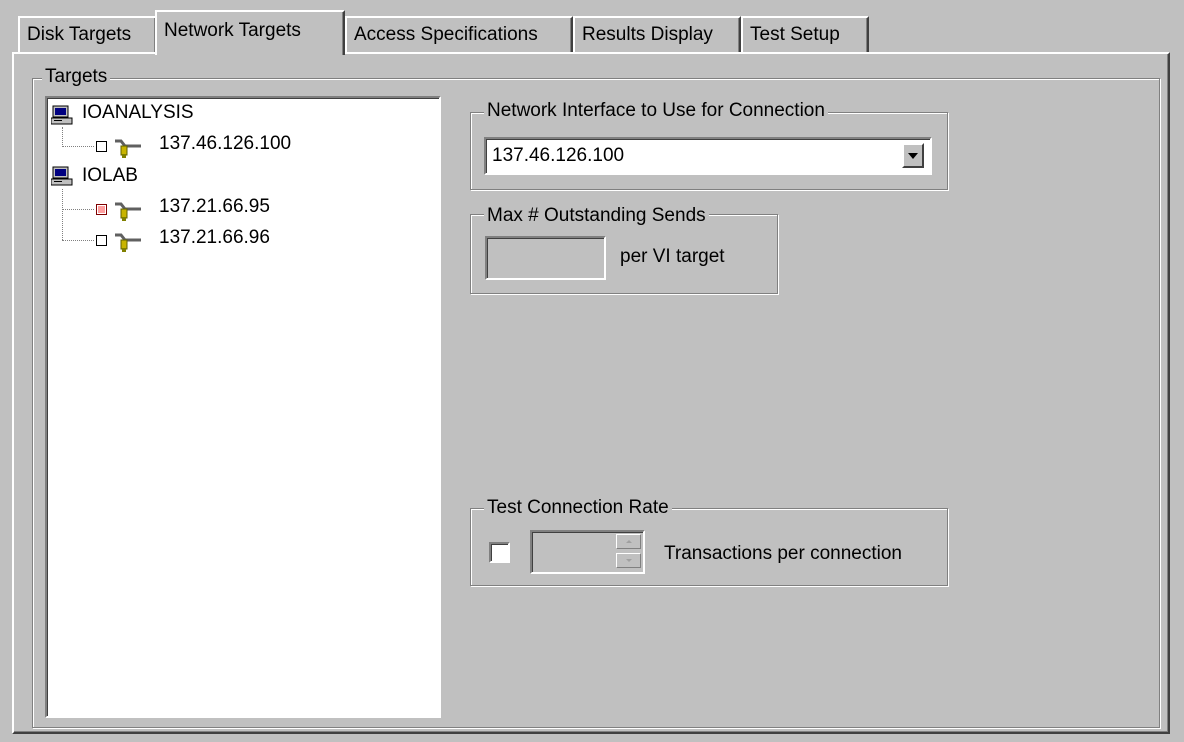 This screenshot has height=742, width=1184. What do you see at coordinates (214, 238) in the screenshot?
I see `tree-item-137-21-66-96: 137.21.66.96` at bounding box center [214, 238].